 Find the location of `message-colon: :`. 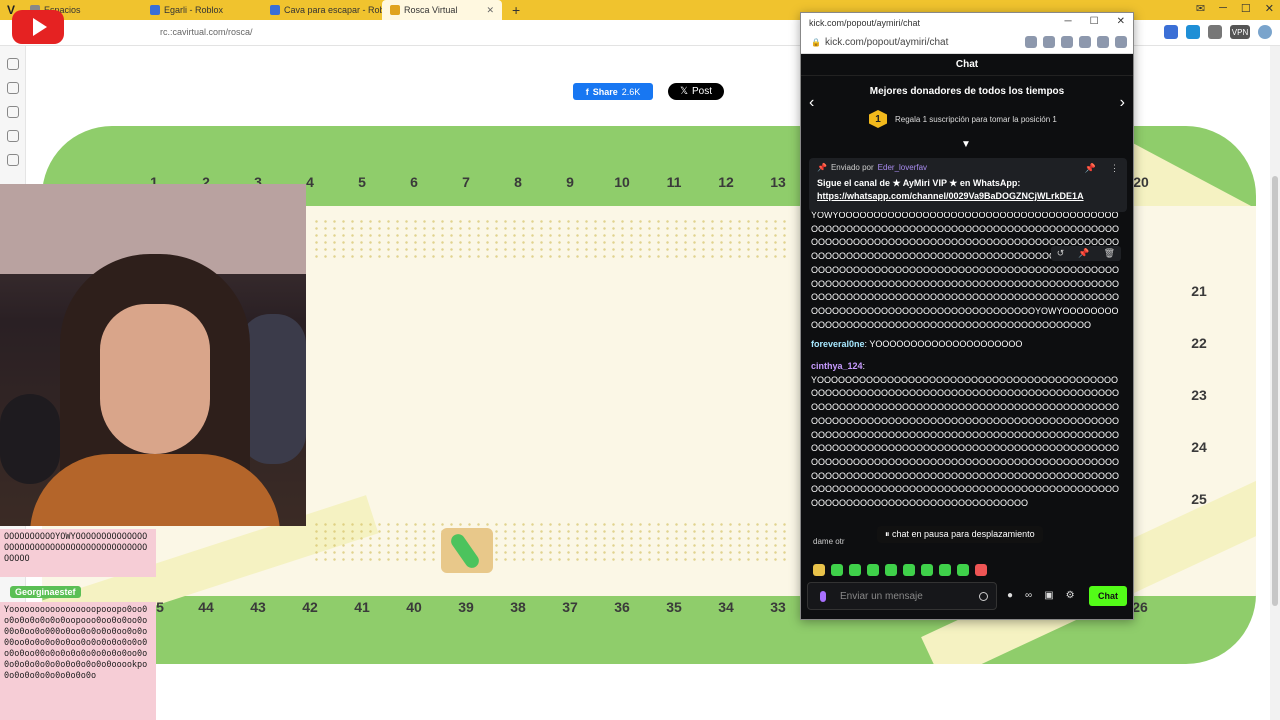

message-colon: : is located at coordinates (864, 366).